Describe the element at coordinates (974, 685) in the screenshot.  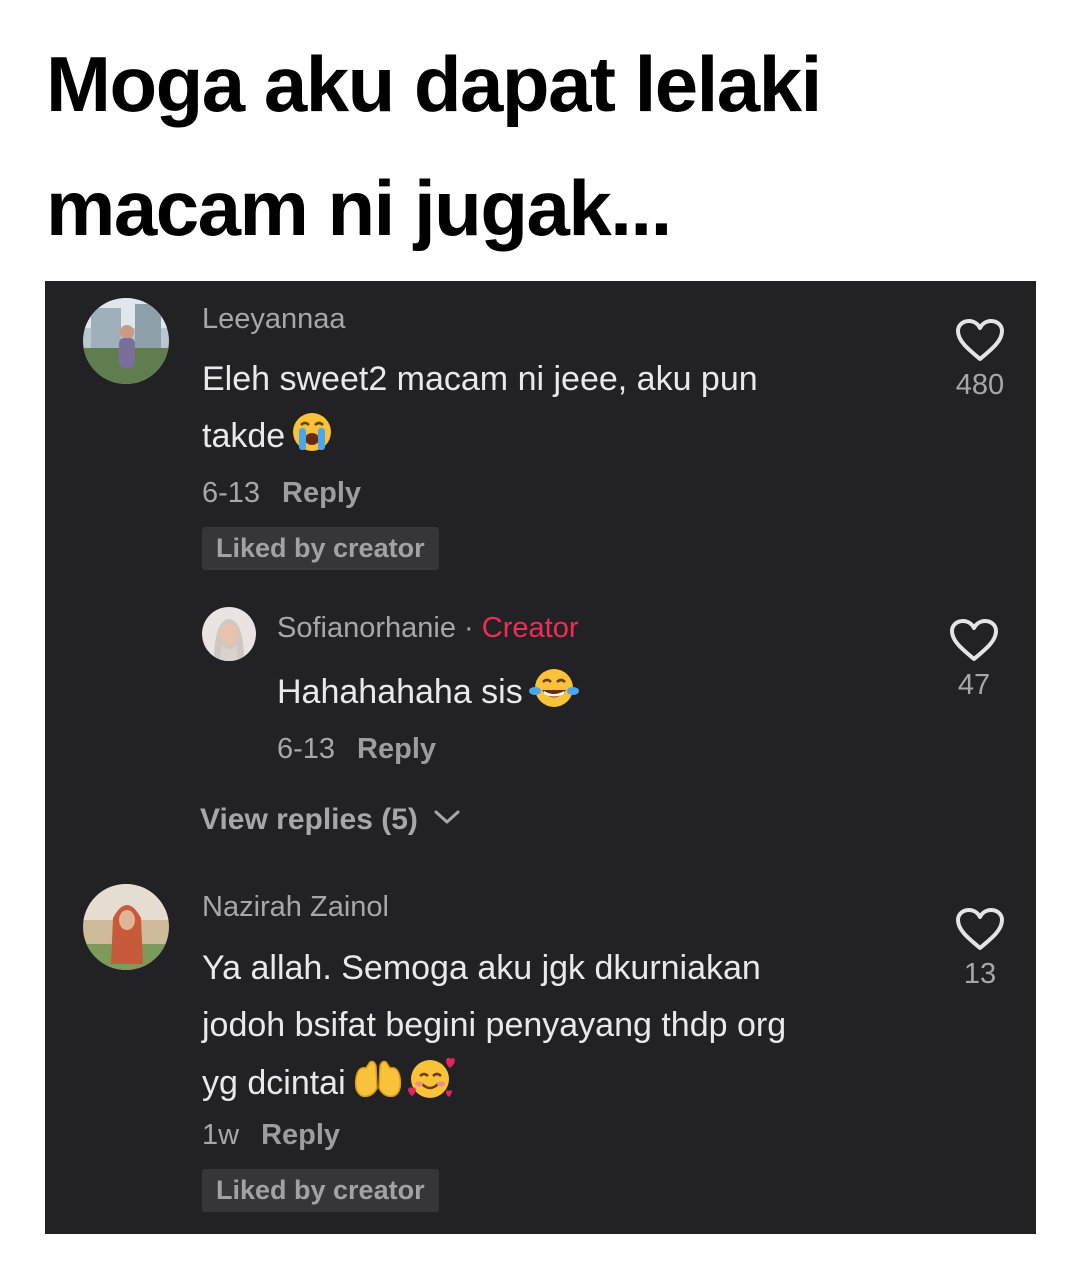
I see `like-count: 47` at that location.